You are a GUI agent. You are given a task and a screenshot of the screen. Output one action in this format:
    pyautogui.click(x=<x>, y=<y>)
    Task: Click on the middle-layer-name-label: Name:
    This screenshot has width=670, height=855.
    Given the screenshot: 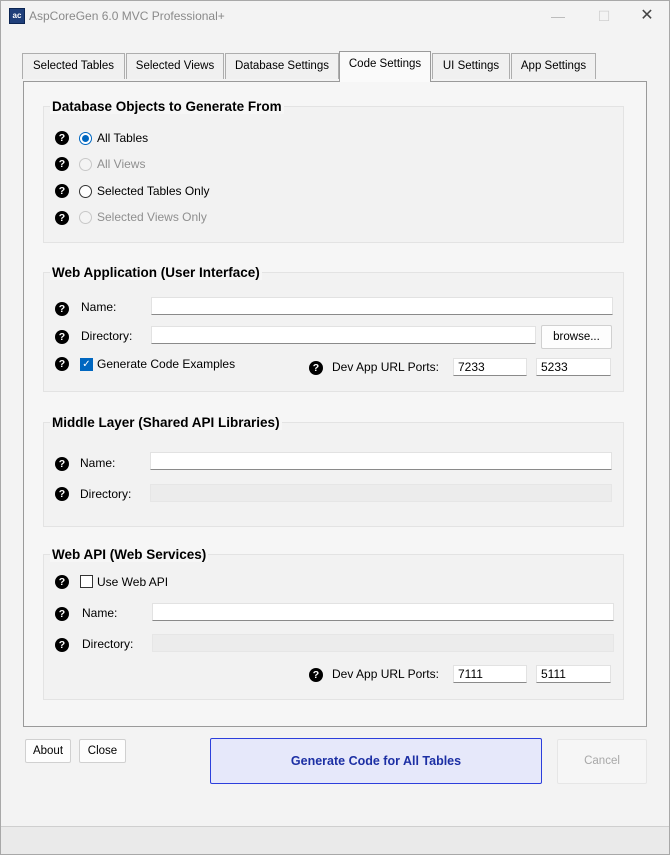 What is the action you would take?
    pyautogui.click(x=98, y=463)
    